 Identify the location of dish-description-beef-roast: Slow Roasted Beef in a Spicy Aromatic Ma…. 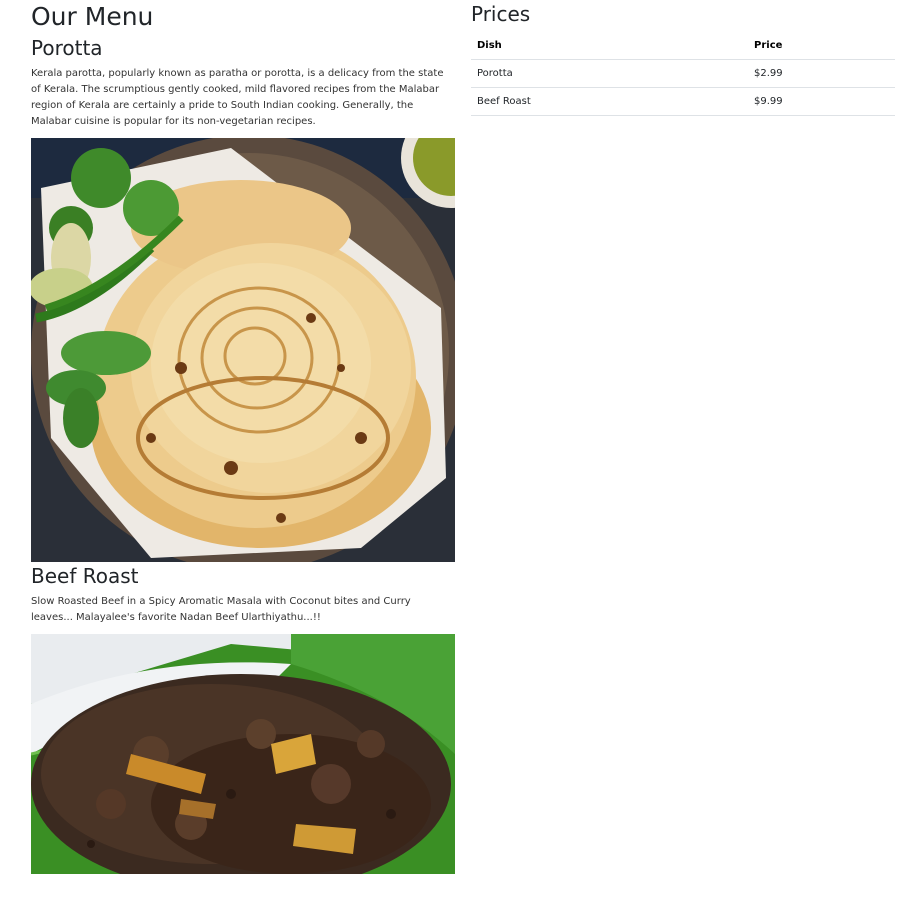
(221, 609).